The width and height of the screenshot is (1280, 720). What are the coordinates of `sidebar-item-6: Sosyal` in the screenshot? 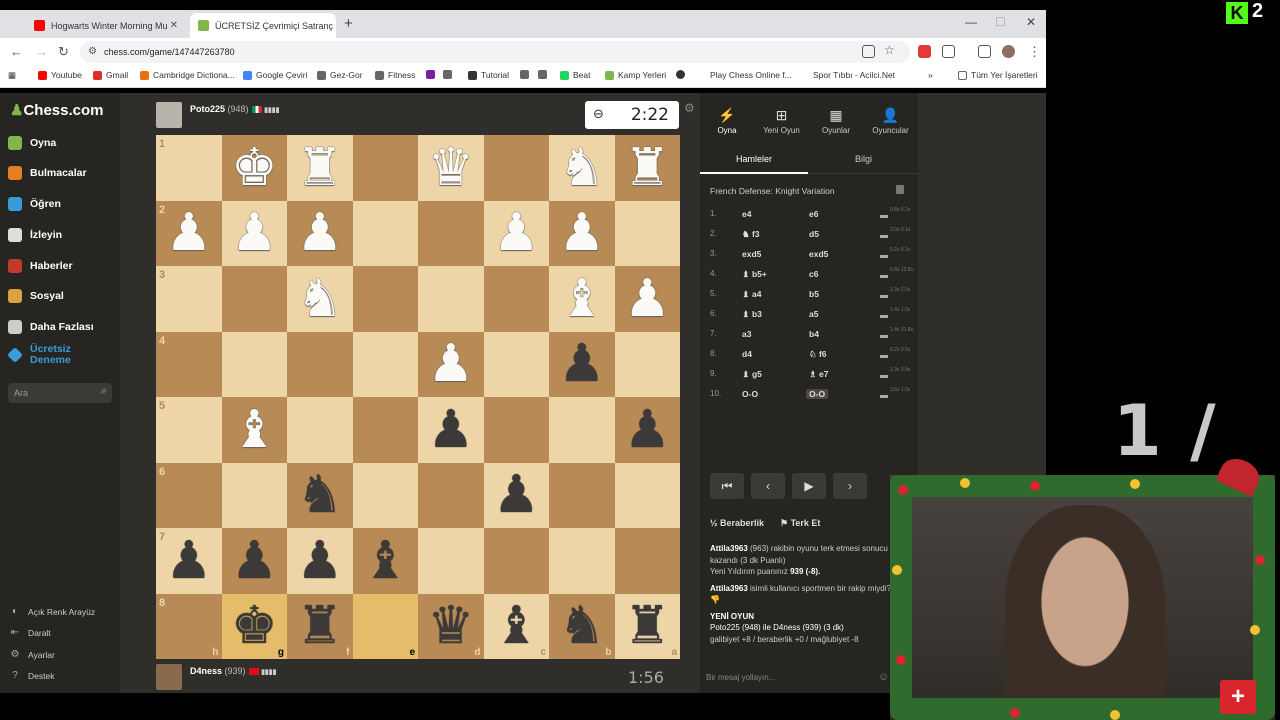 It's located at (36, 296).